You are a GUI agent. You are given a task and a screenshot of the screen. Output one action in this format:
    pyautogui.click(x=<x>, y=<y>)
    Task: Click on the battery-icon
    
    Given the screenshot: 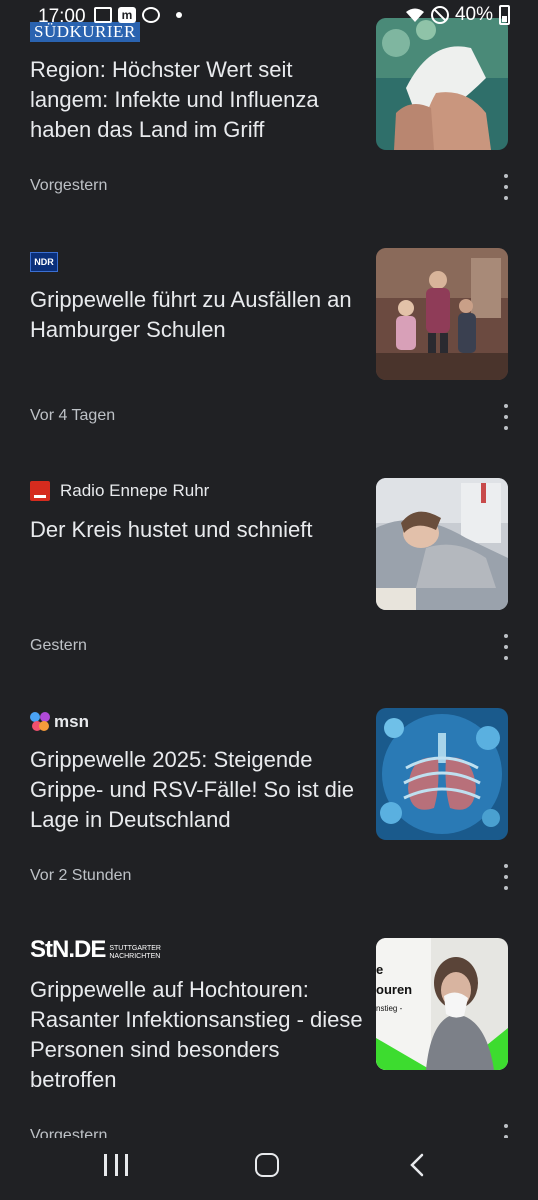 What is the action you would take?
    pyautogui.click(x=504, y=15)
    